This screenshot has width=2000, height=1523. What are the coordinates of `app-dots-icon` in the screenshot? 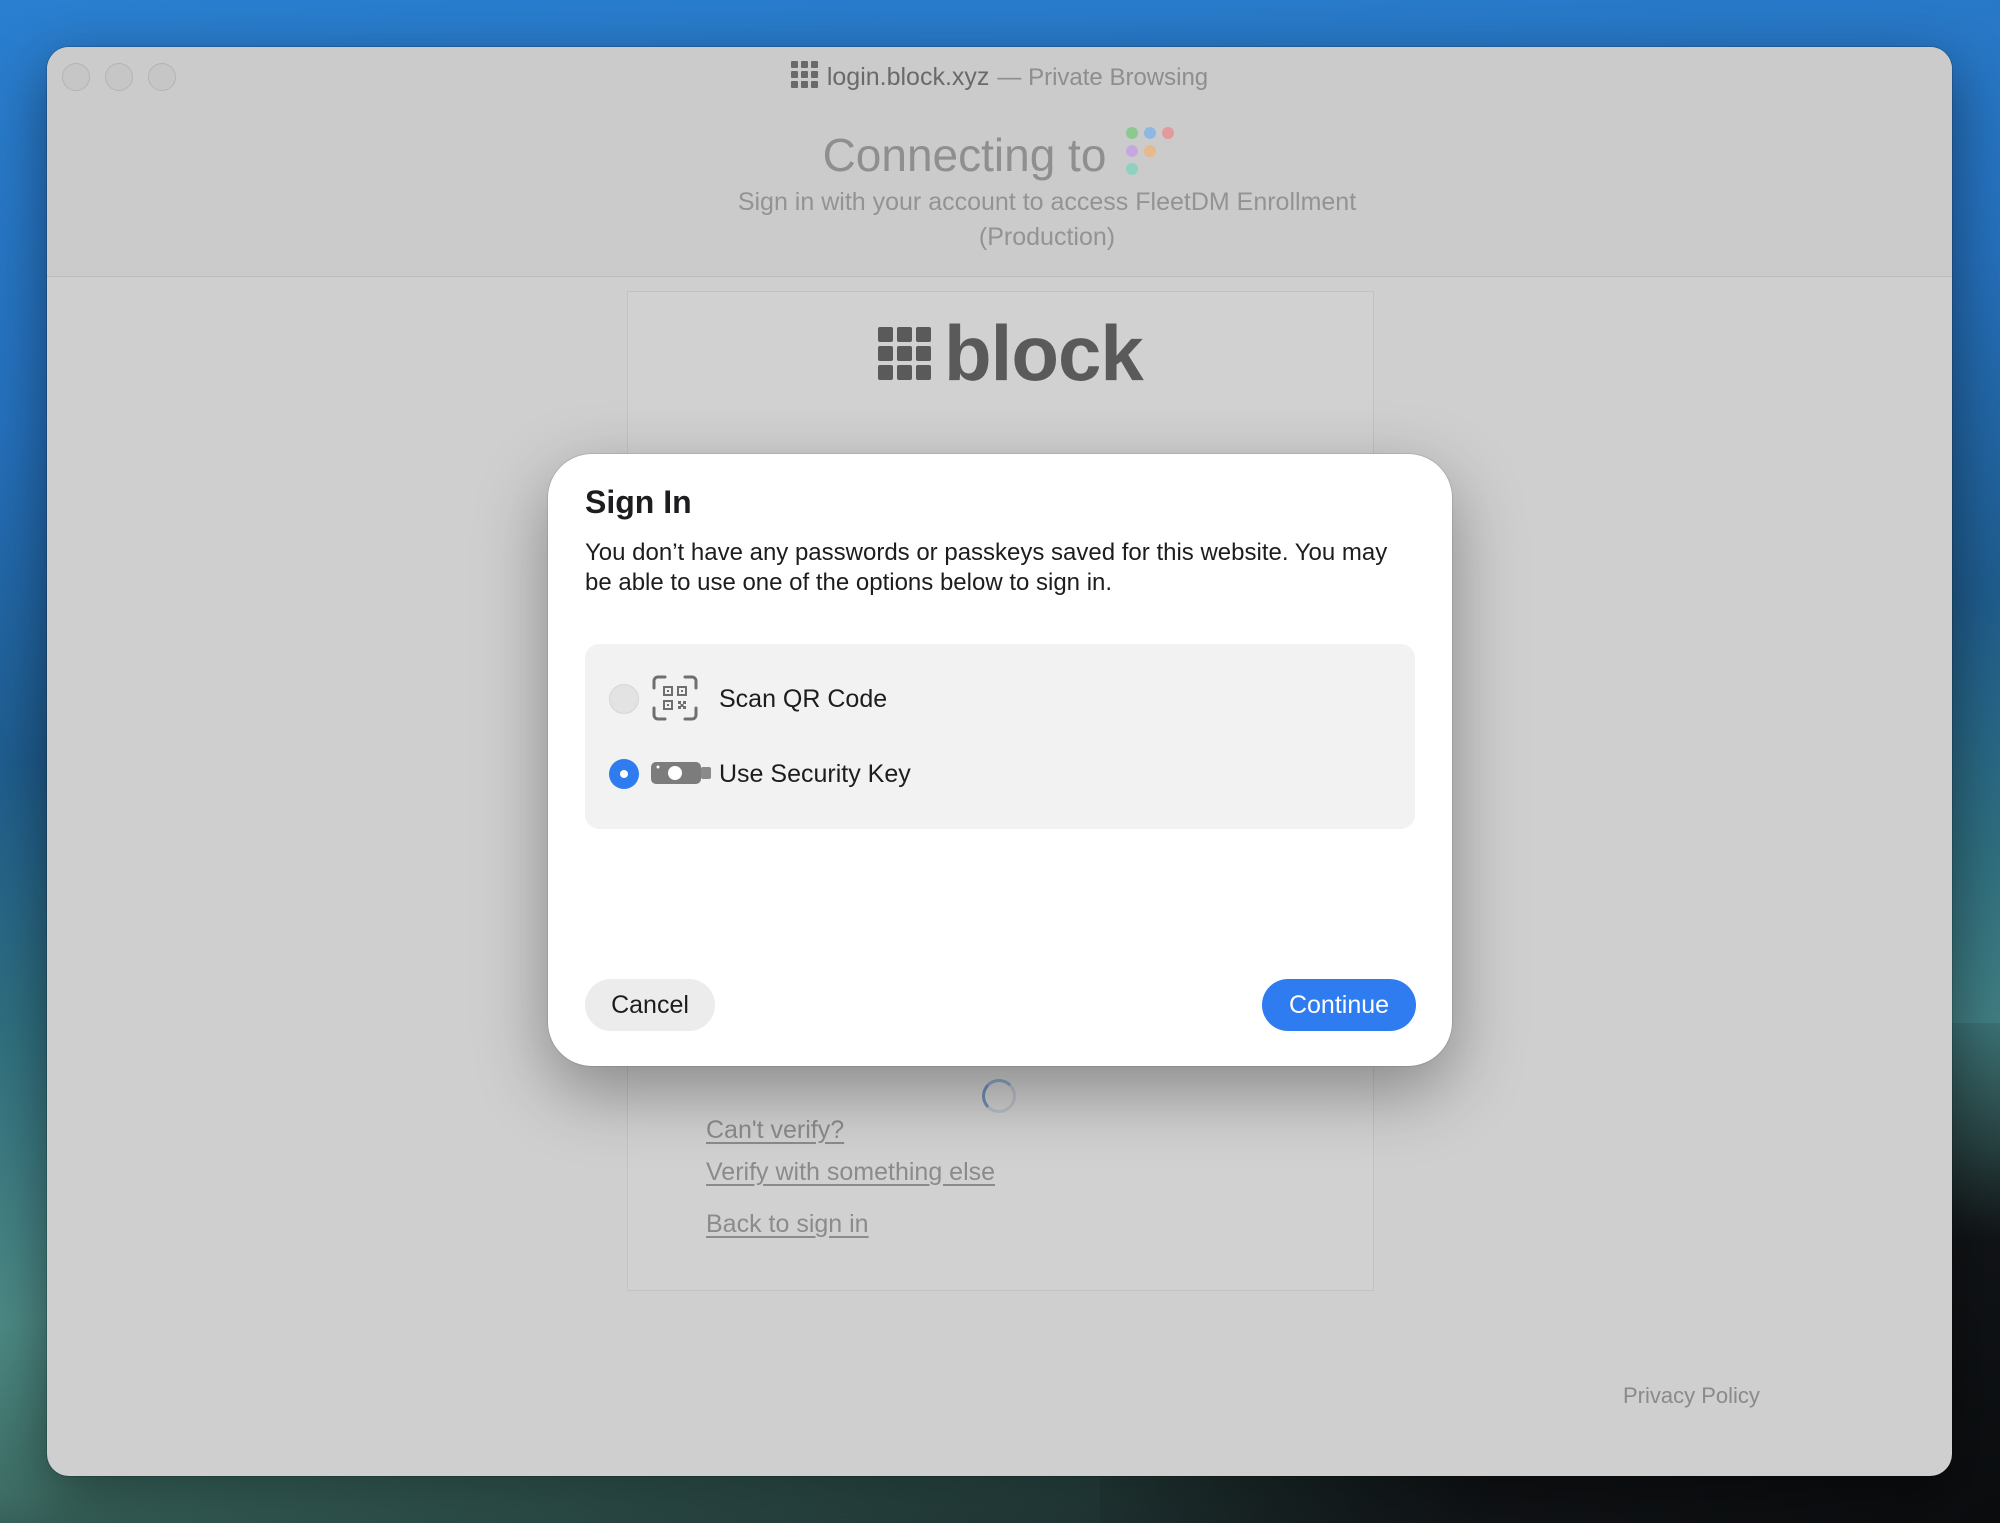 It's located at (1150, 156).